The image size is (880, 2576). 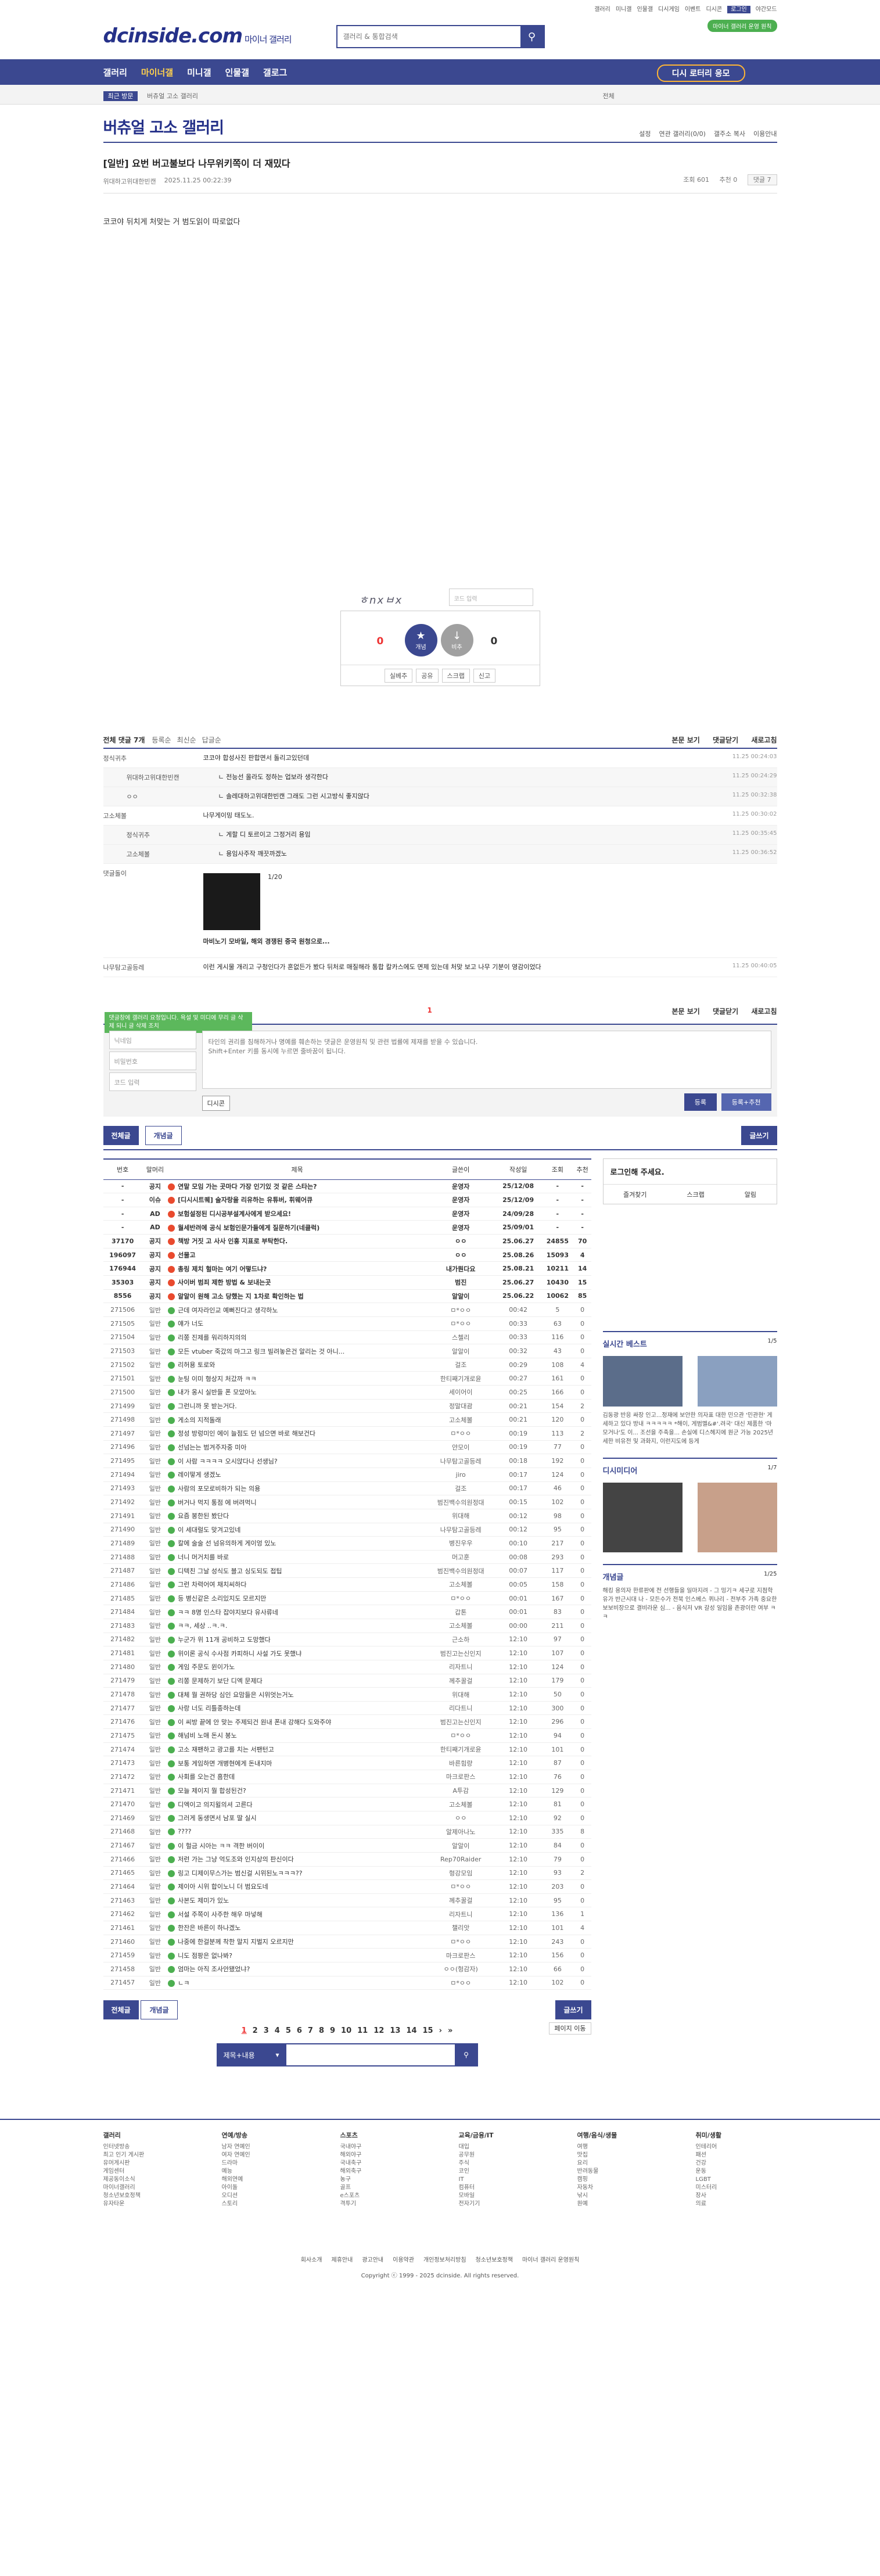 I want to click on table-row: 271457 일반 ㄴㅋ ㅁ*ㅇㅇ 12:10 102 0, so click(x=347, y=1983).